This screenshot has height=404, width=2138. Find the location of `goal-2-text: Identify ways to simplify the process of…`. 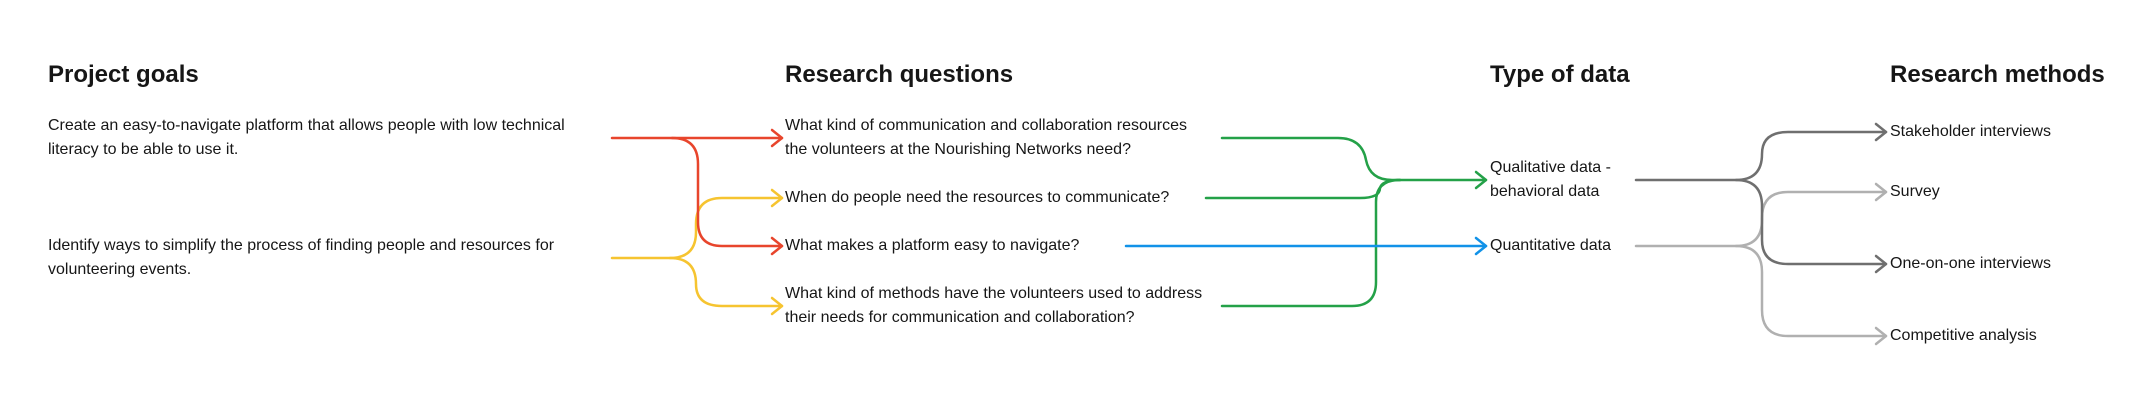

goal-2-text: Identify ways to simplify the process of… is located at coordinates (301, 257).